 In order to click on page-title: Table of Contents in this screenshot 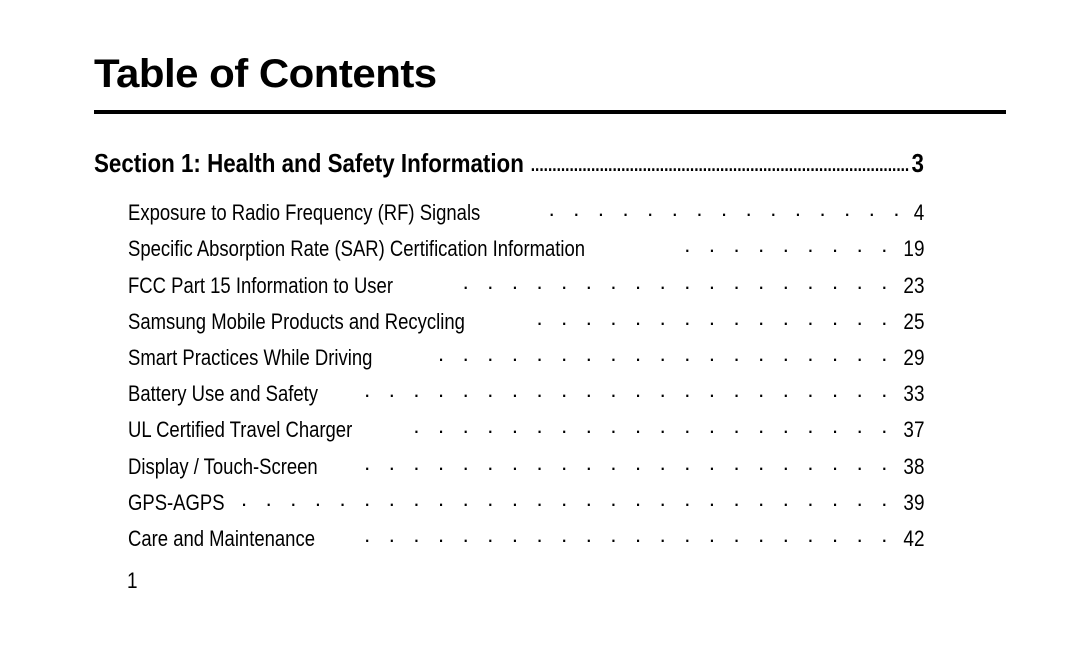, I will do `click(265, 74)`.